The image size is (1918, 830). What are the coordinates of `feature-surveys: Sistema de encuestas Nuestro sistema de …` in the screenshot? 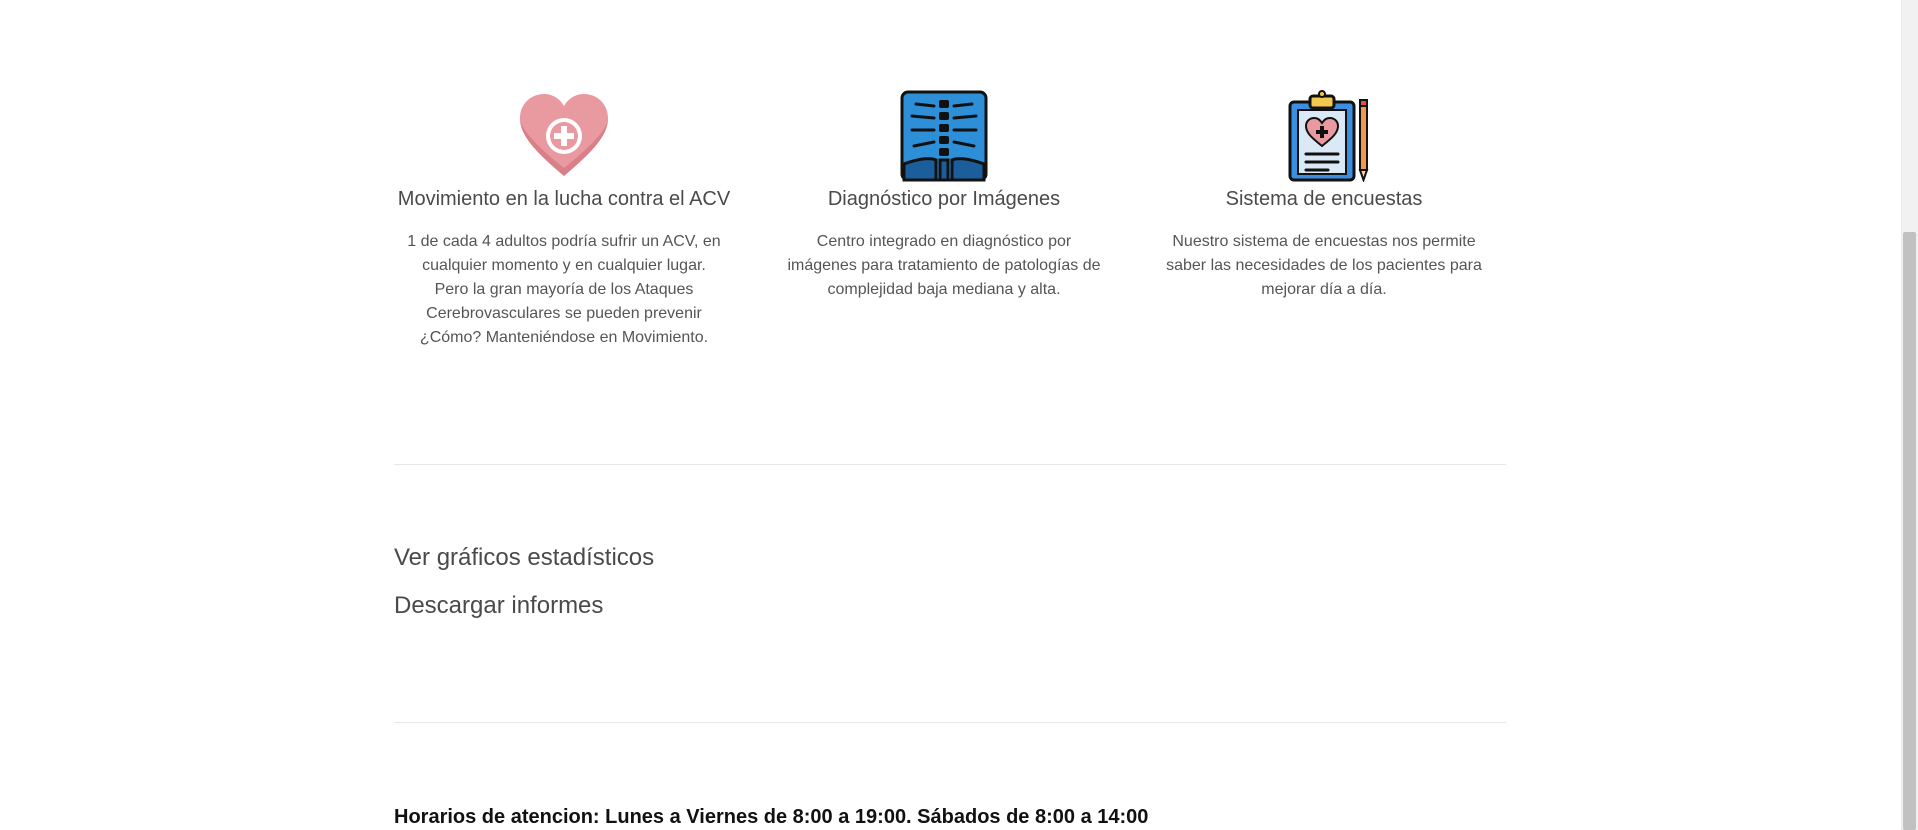 It's located at (1324, 196).